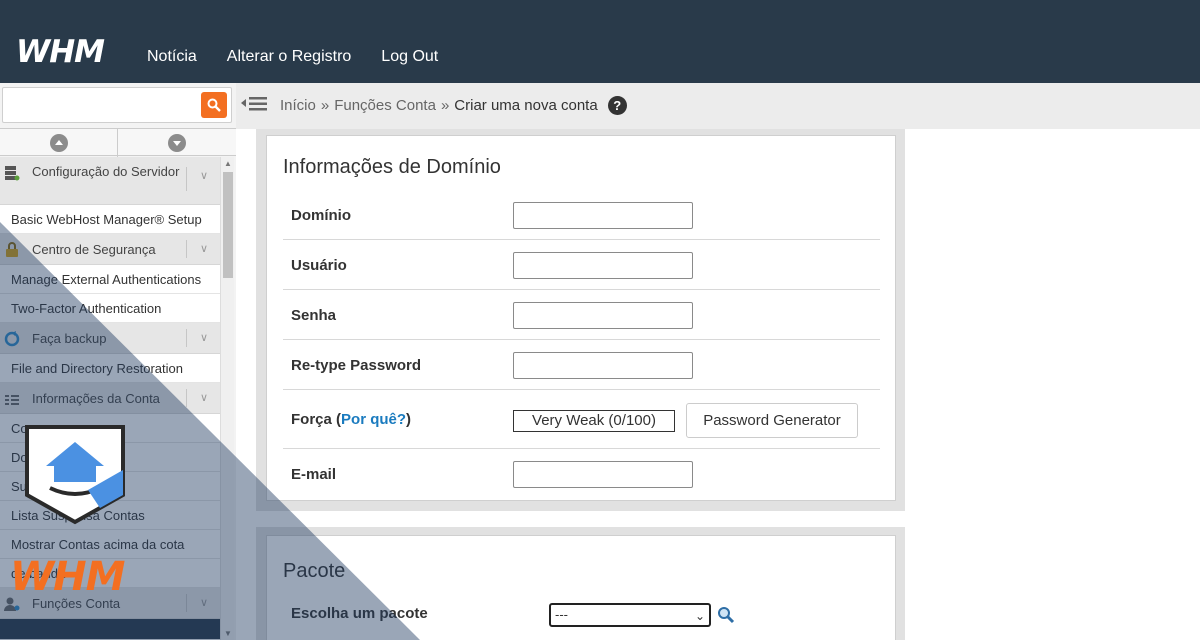  I want to click on row-domain: Domínio, so click(581, 215).